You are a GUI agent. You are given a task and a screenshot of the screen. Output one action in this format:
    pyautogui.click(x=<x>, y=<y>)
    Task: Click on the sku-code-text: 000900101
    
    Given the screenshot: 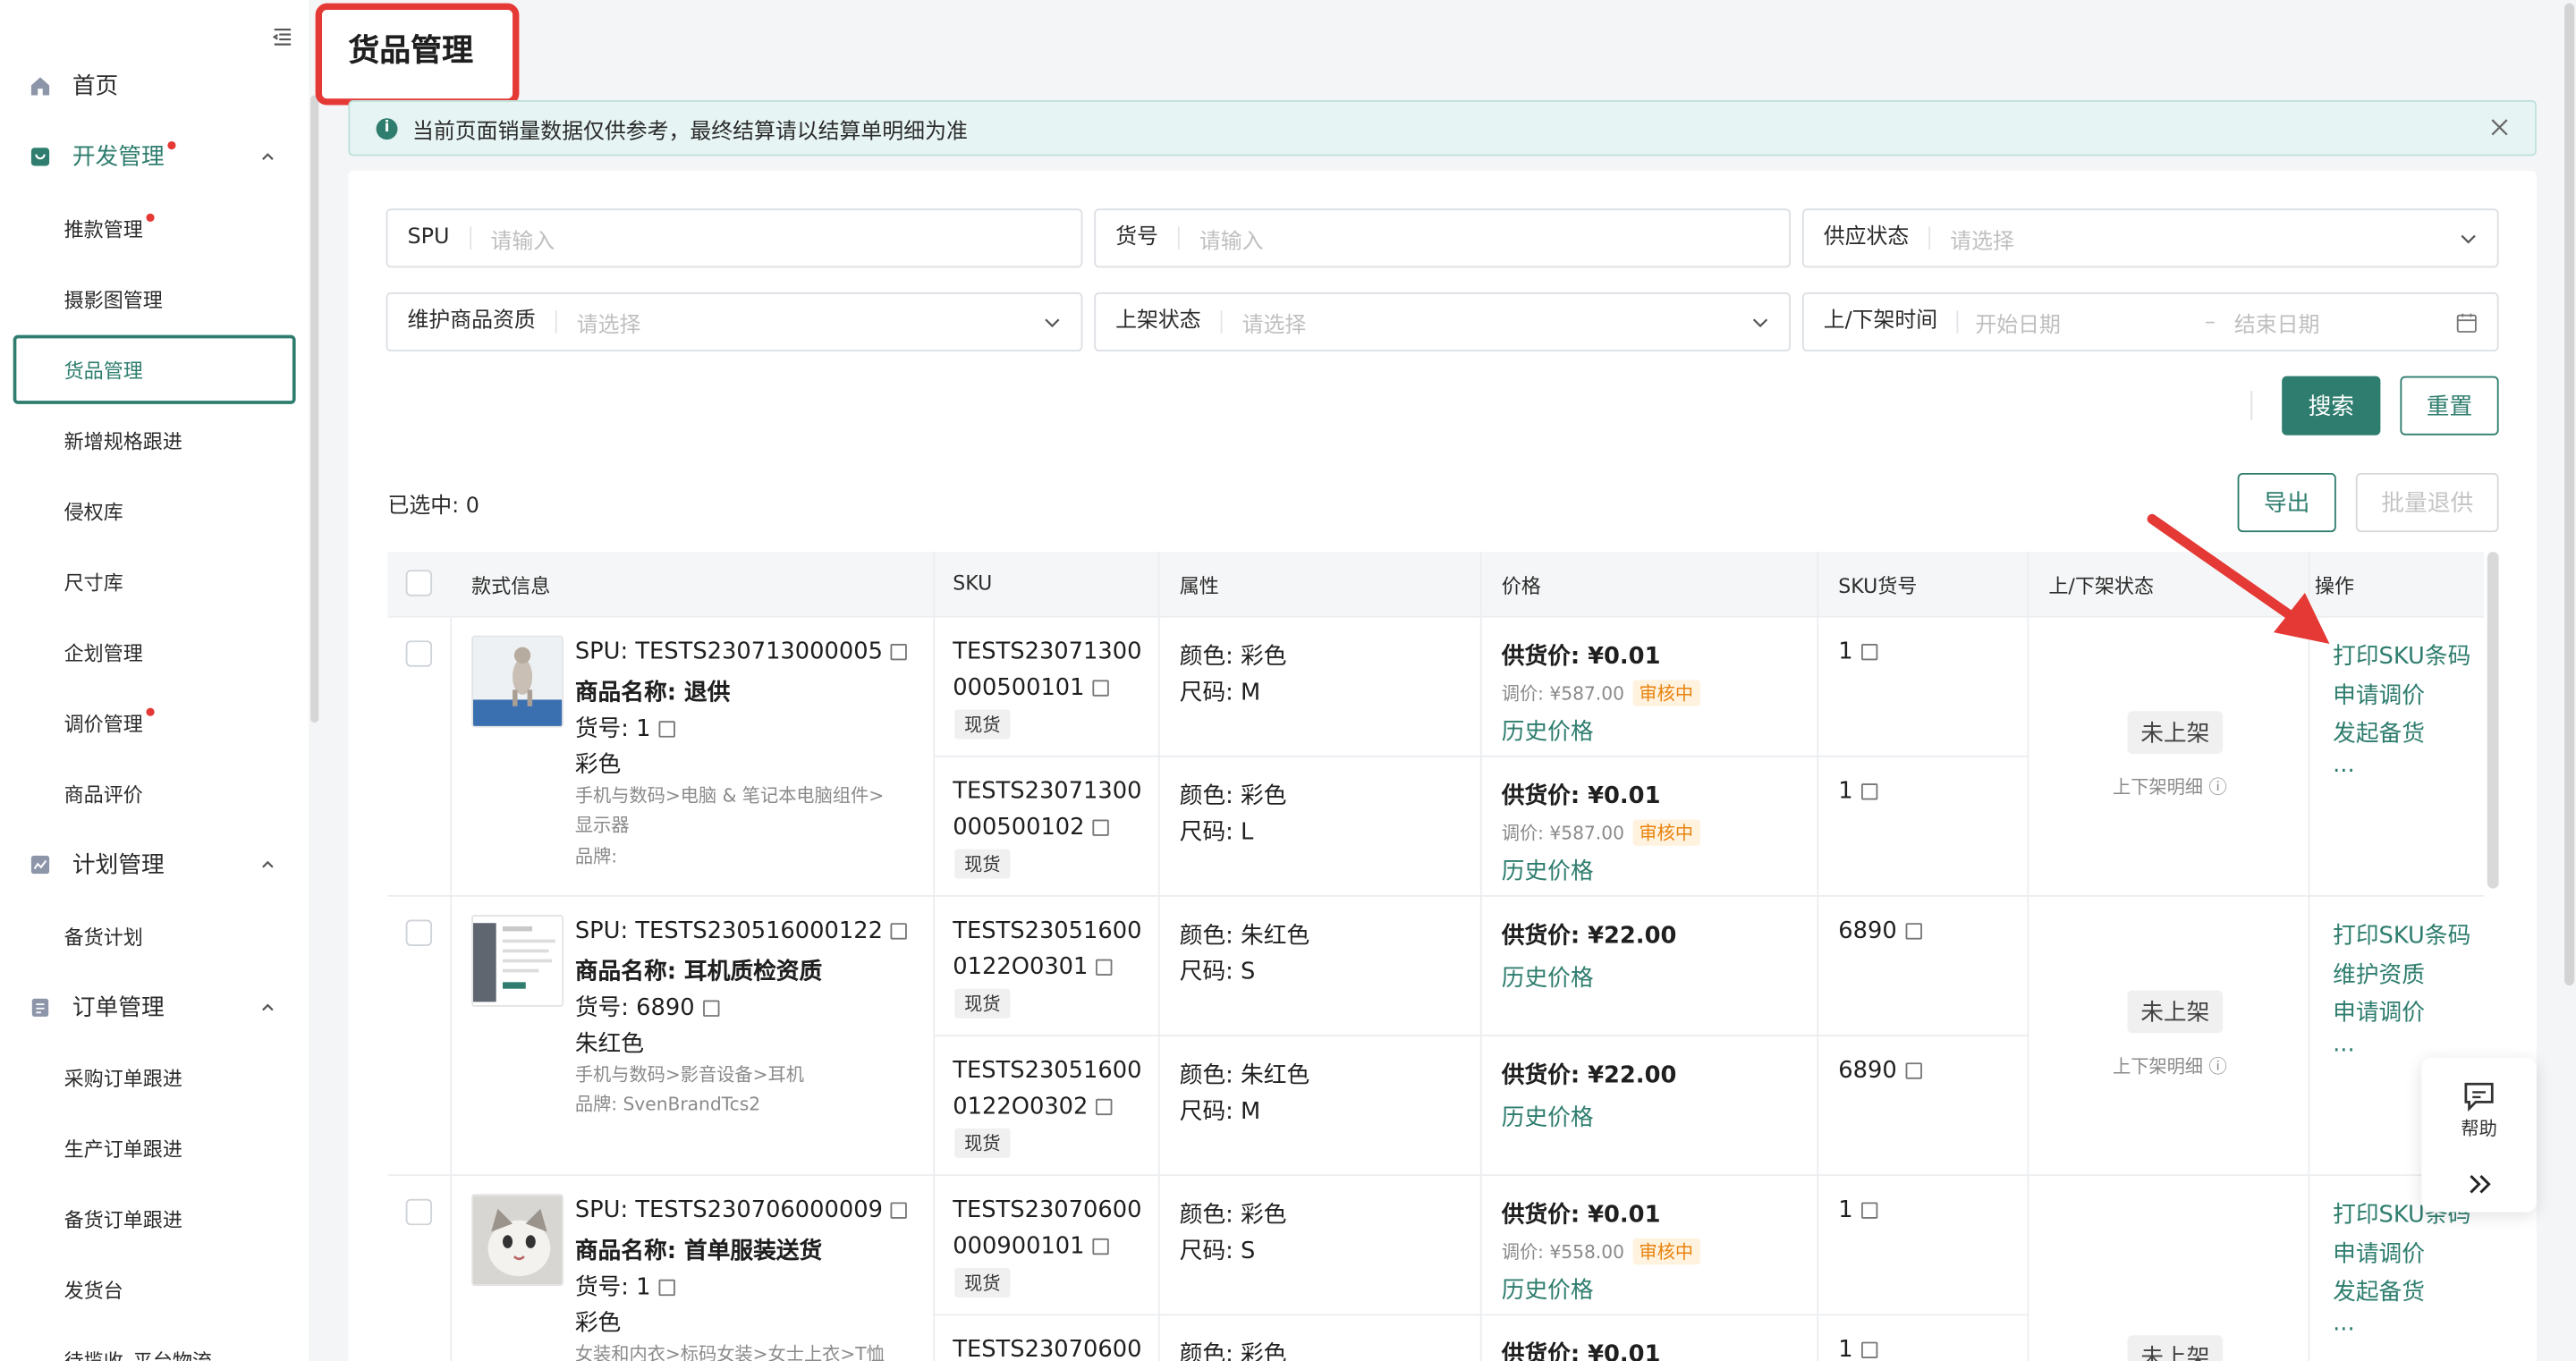 What is the action you would take?
    pyautogui.click(x=1019, y=1246)
    